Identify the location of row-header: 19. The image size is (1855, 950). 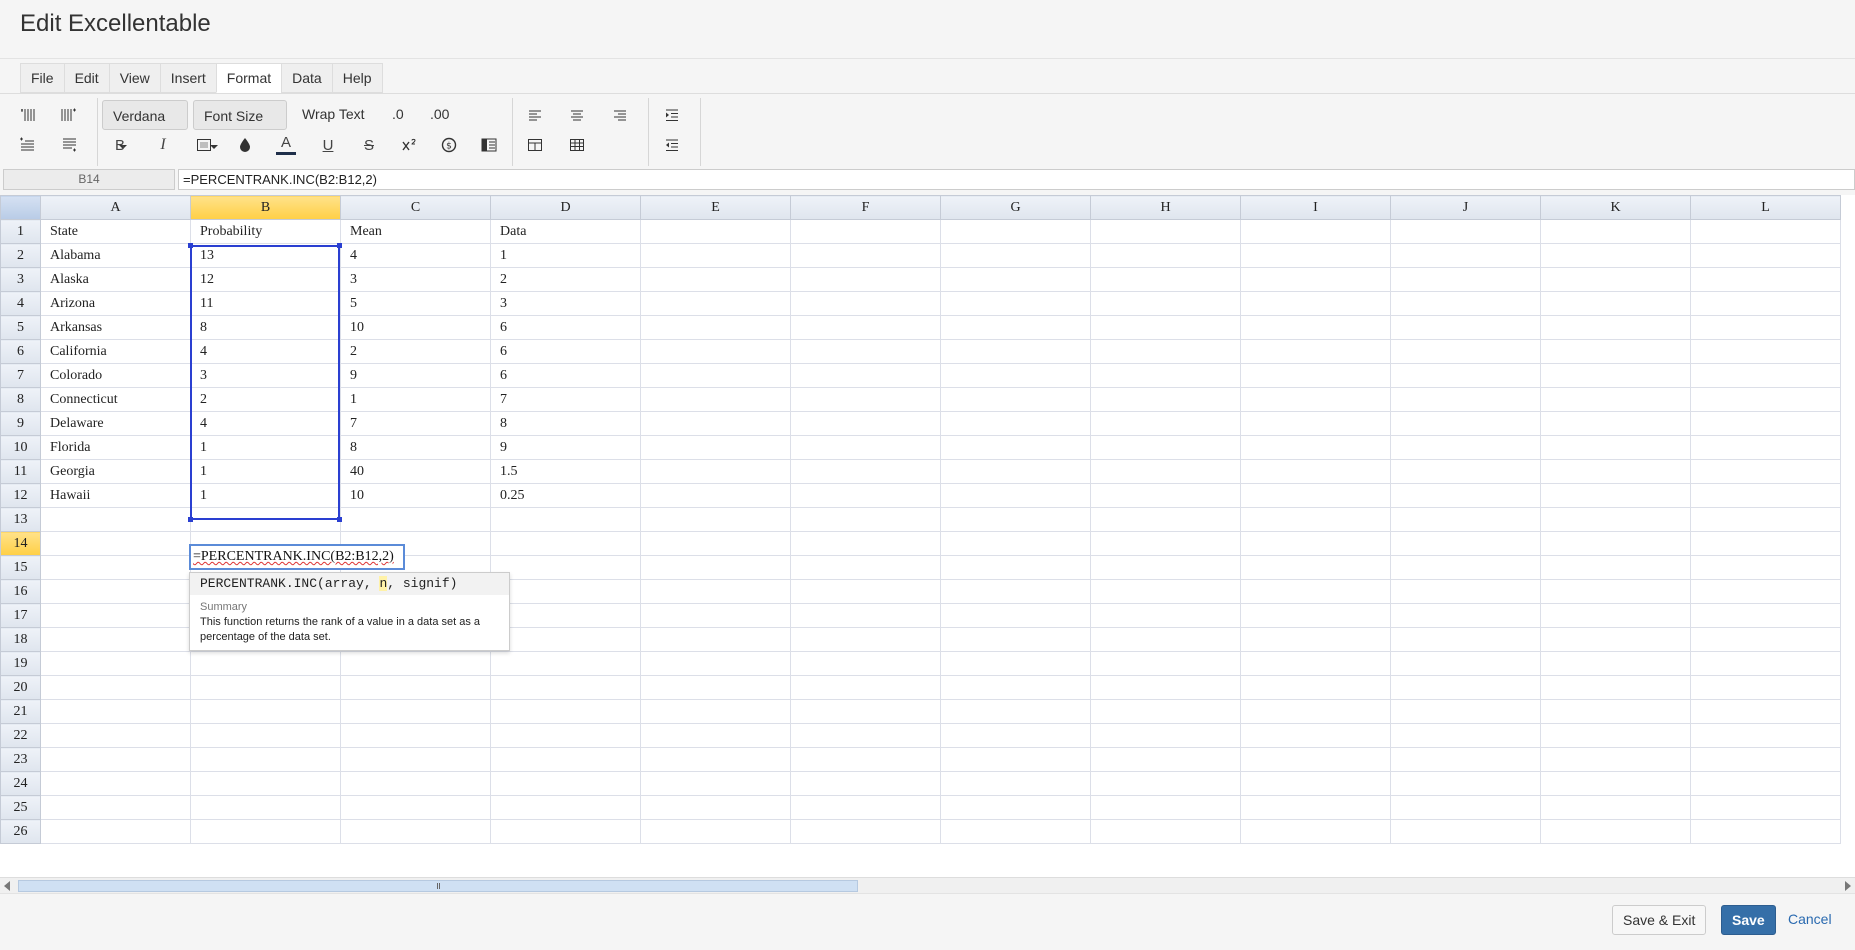
(20, 663).